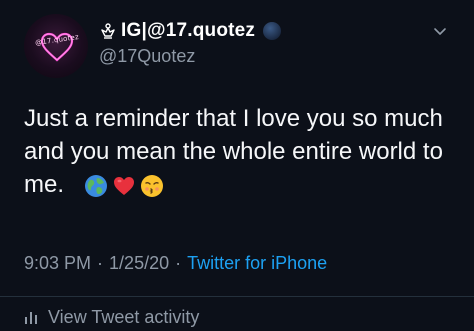 The height and width of the screenshot is (331, 474). Describe the element at coordinates (152, 186) in the screenshot. I see `kissing-face-emoji` at that location.